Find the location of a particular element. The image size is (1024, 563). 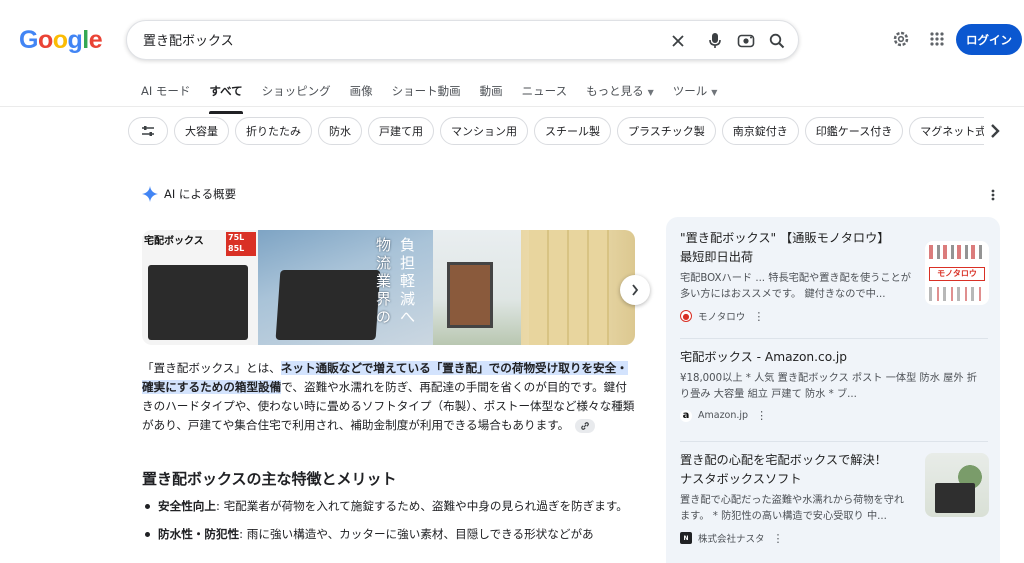

ai-overview-header: AI による概要 is located at coordinates (189, 194).